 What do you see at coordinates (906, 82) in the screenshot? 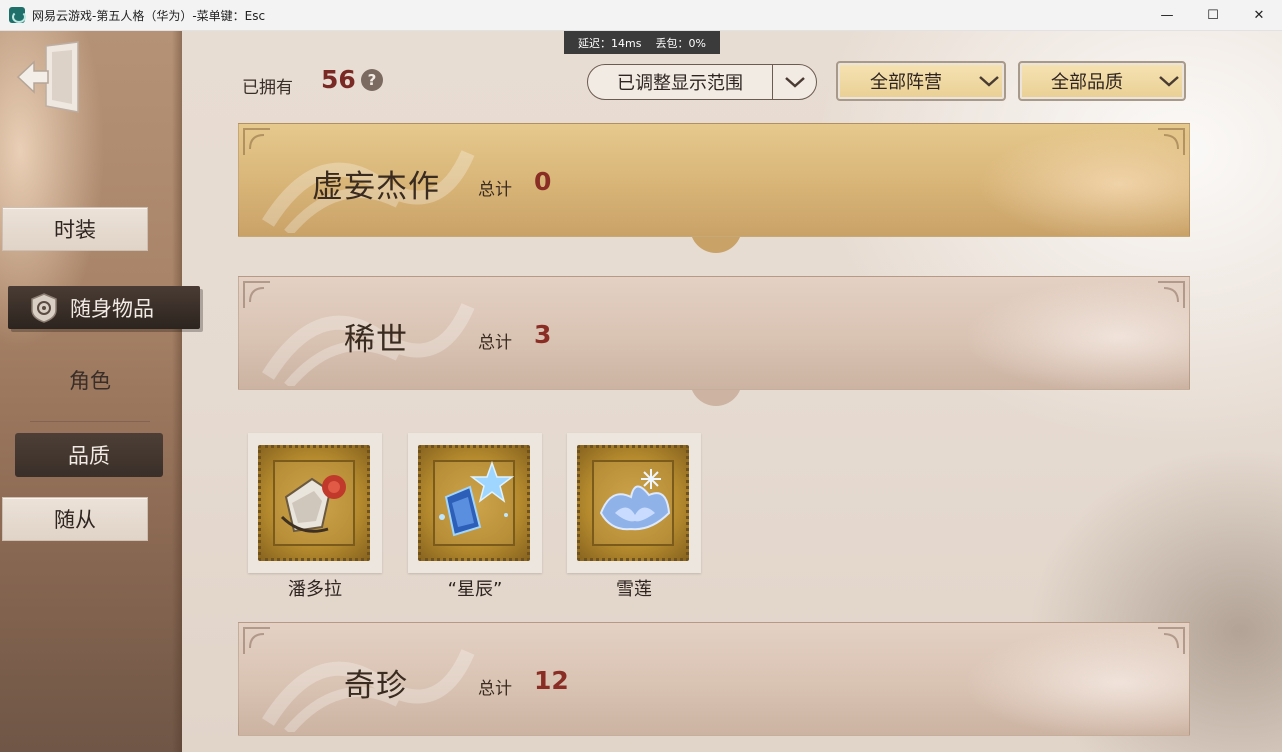
I see `dropdown-label: 全部阵营` at bounding box center [906, 82].